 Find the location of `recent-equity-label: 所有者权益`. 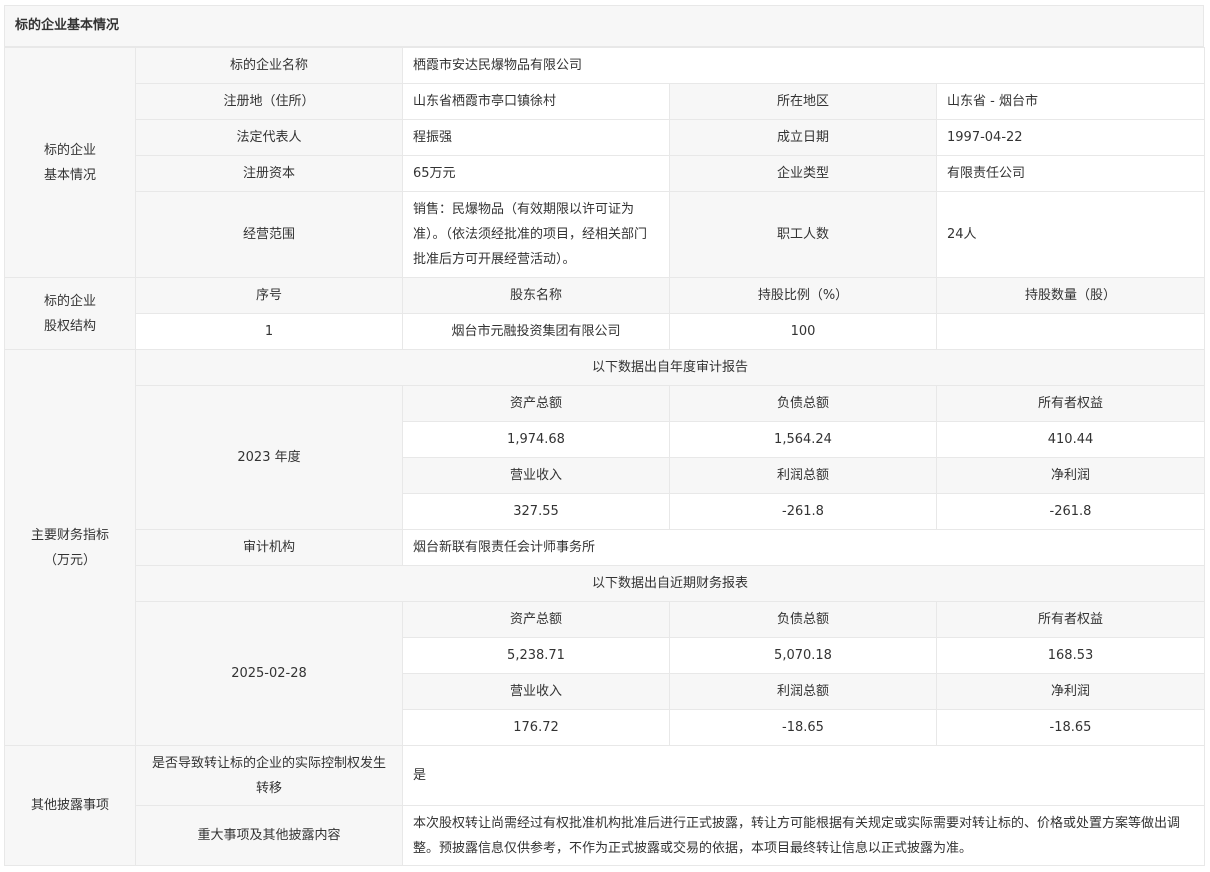

recent-equity-label: 所有者权益 is located at coordinates (1070, 619).